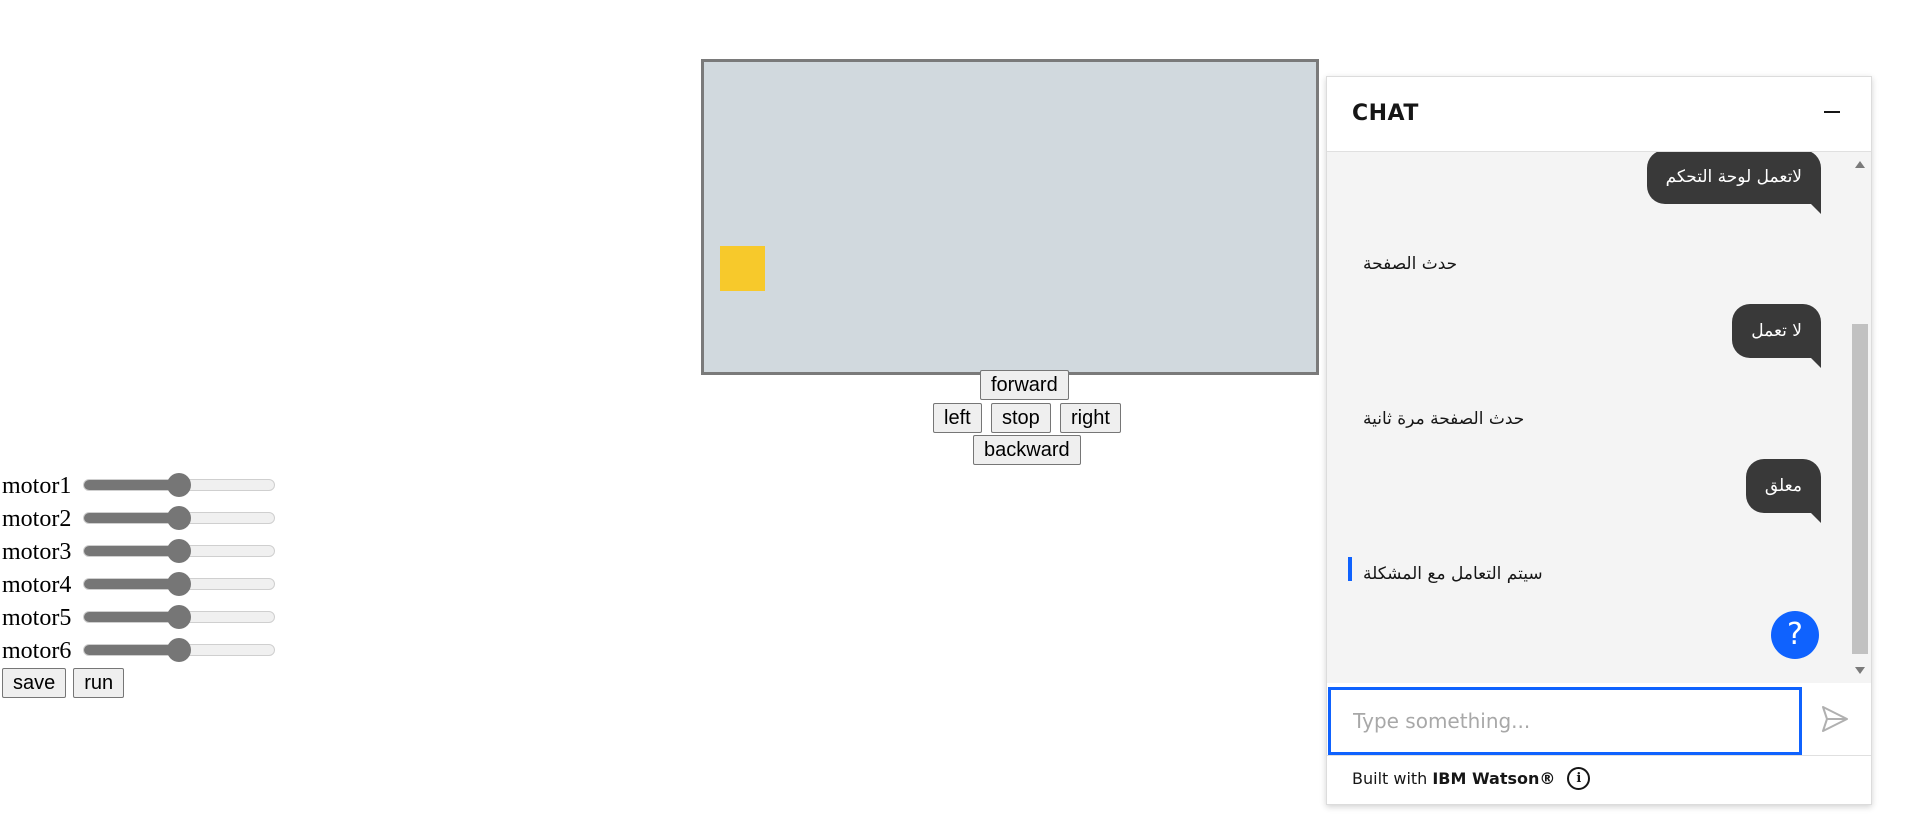 The image size is (1910, 833). Describe the element at coordinates (37, 552) in the screenshot. I see `motor3-label: motor3` at that location.